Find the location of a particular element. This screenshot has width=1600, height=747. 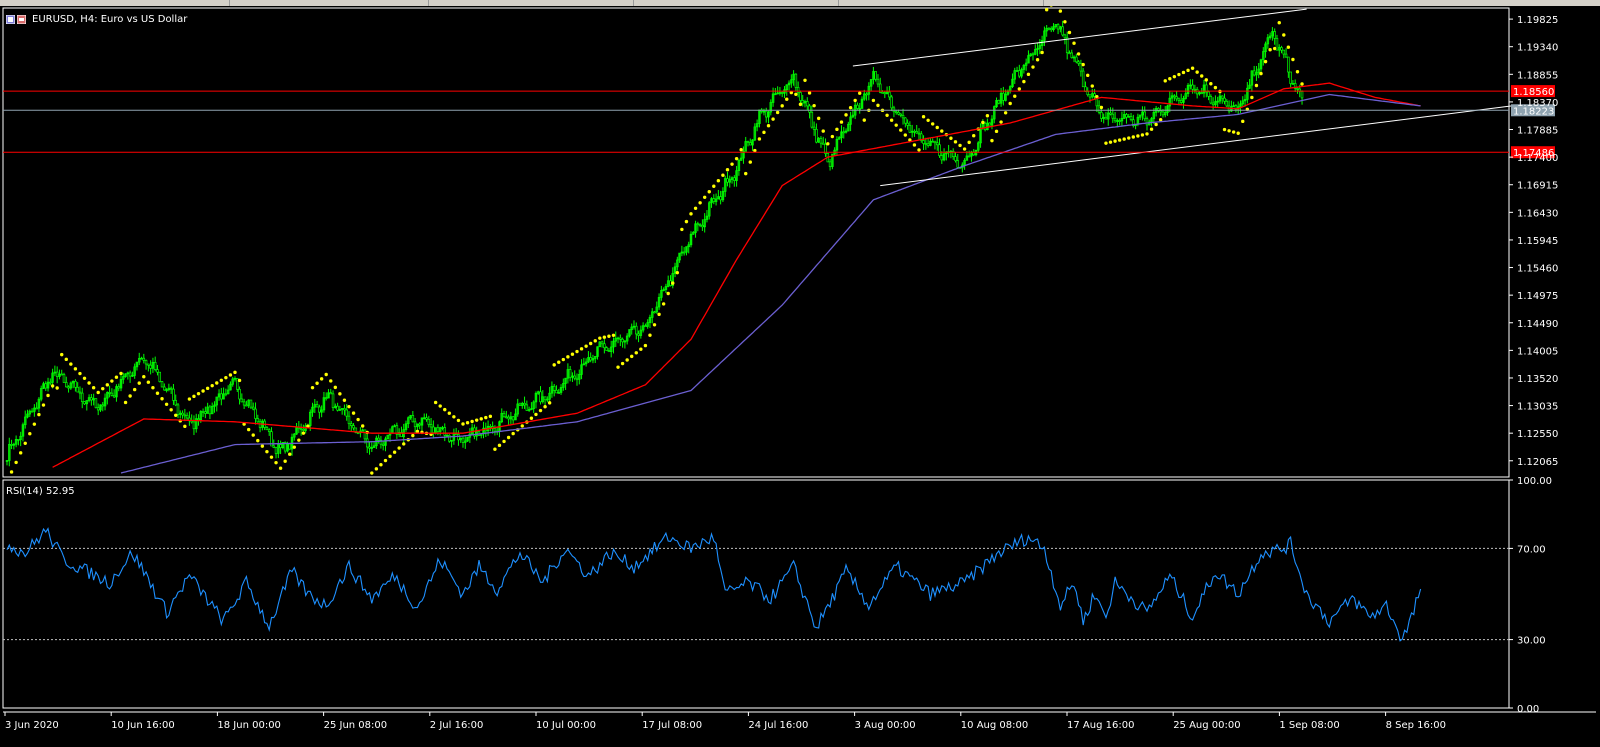

rsi-axis-label: 0.00 is located at coordinates (1528, 709).